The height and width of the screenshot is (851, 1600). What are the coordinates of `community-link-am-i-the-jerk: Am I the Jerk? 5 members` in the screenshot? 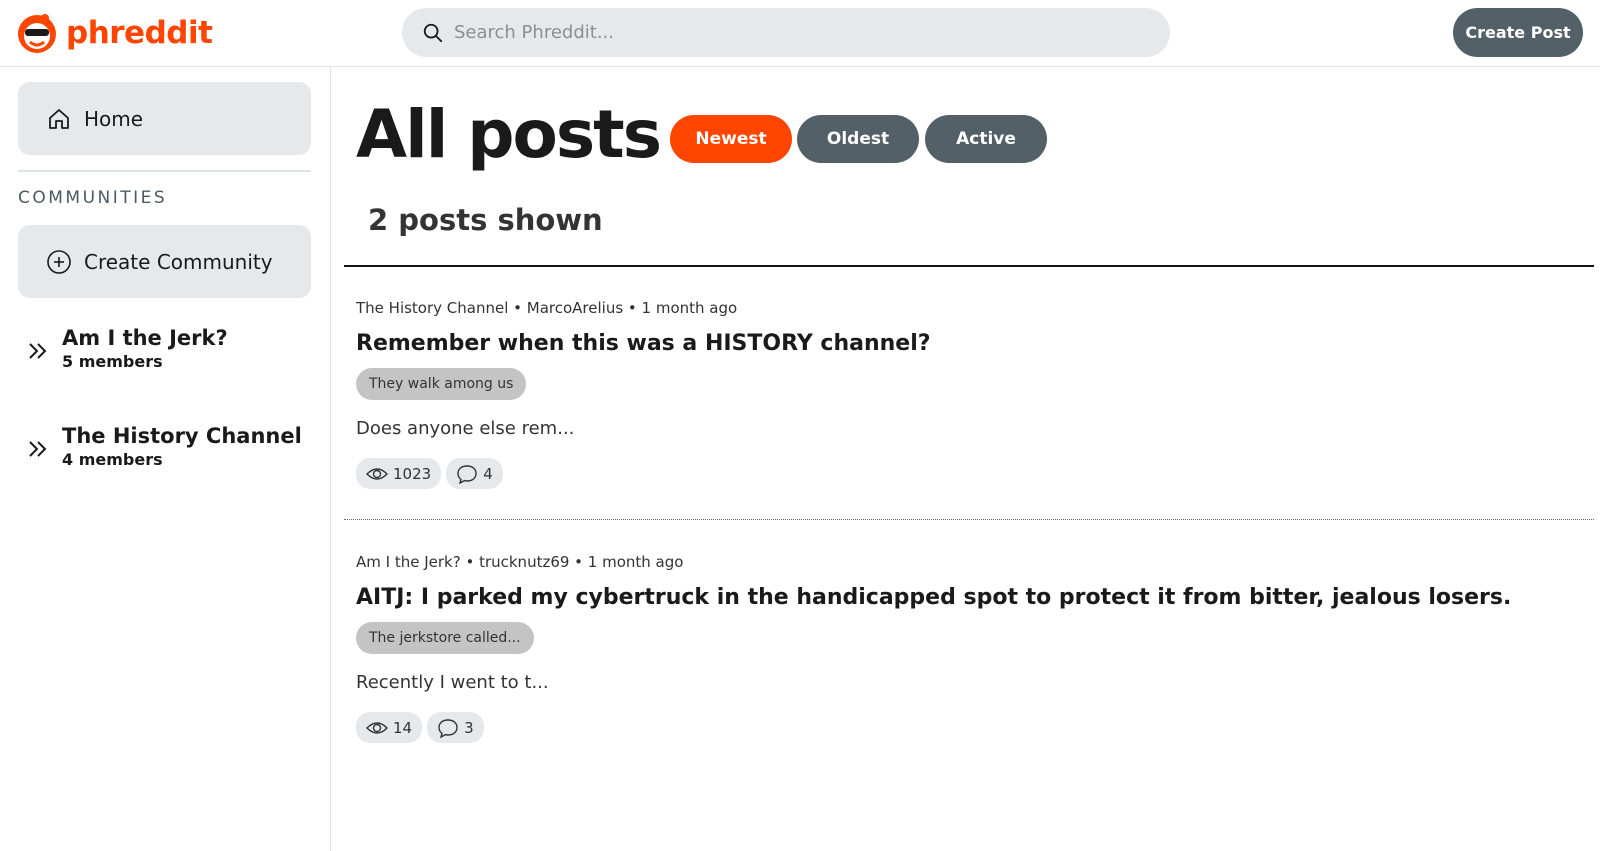 It's located at (126, 349).